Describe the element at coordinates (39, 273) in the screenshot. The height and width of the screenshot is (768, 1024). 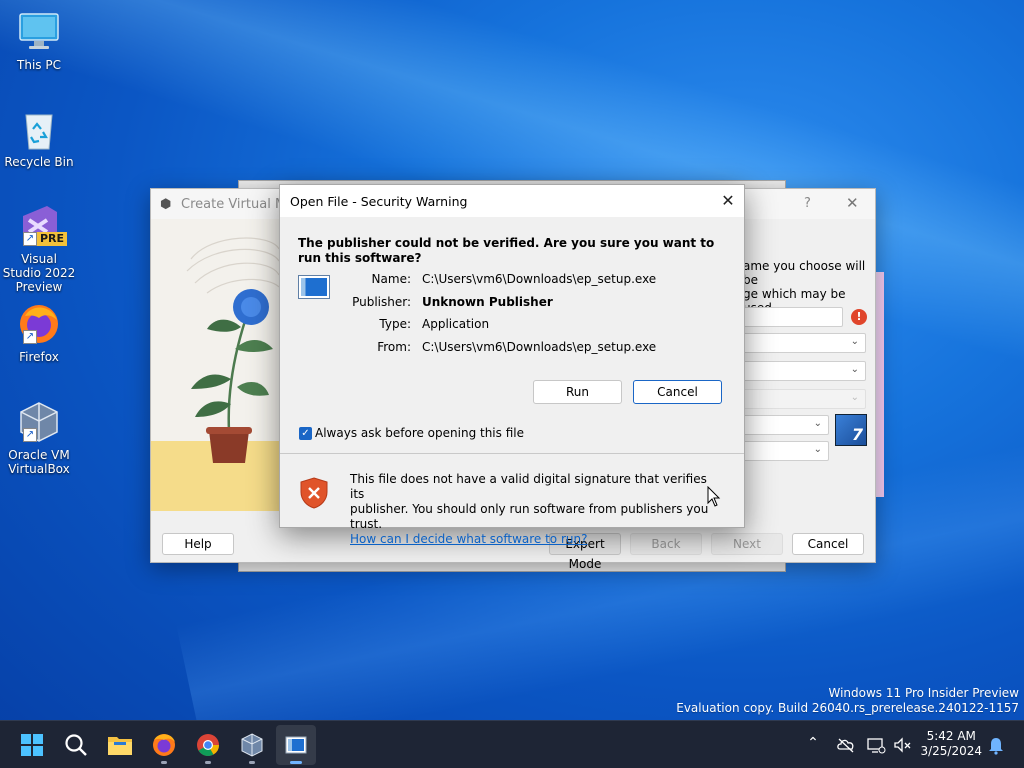
I see `desktop-icon-label: Visual Studio 2022 Preview` at that location.